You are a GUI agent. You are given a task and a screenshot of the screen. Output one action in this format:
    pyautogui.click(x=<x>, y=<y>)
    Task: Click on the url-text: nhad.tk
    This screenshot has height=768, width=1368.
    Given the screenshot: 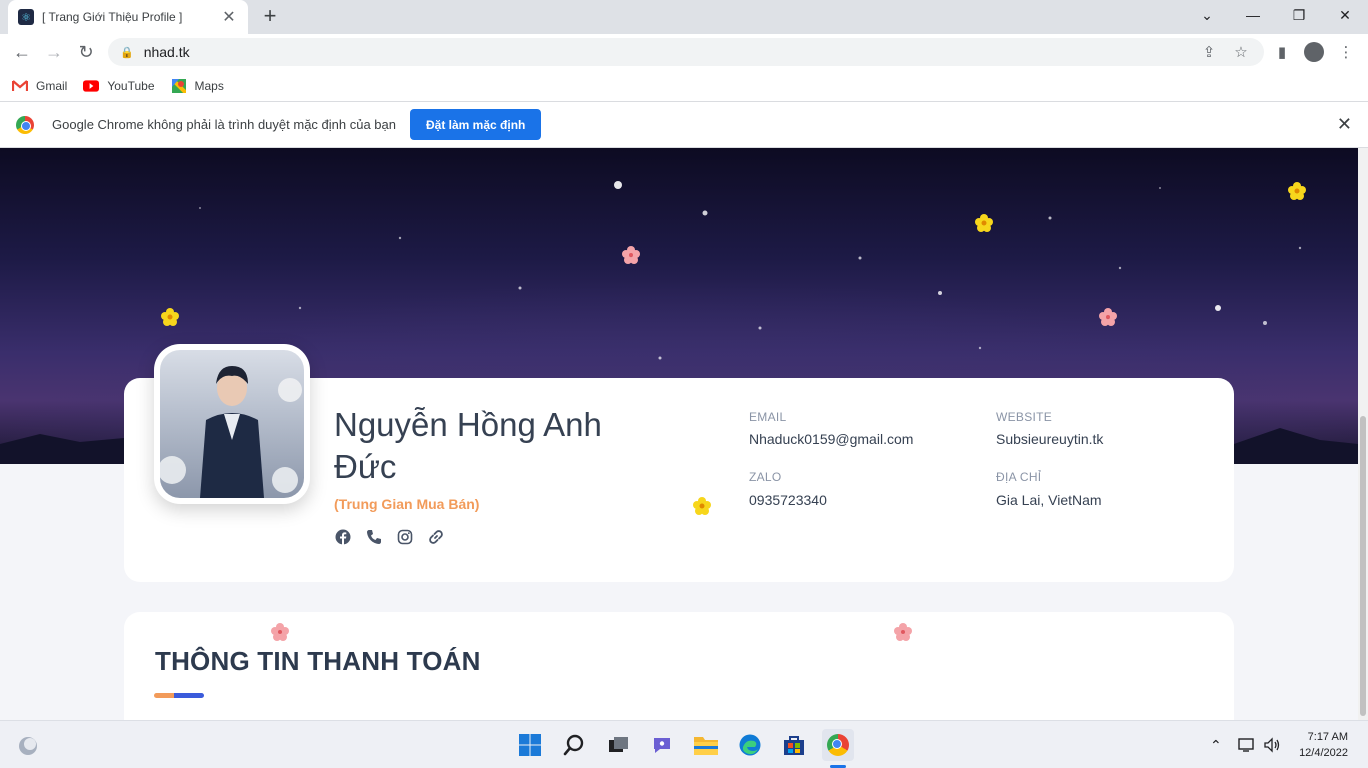 What is the action you would take?
    pyautogui.click(x=166, y=52)
    